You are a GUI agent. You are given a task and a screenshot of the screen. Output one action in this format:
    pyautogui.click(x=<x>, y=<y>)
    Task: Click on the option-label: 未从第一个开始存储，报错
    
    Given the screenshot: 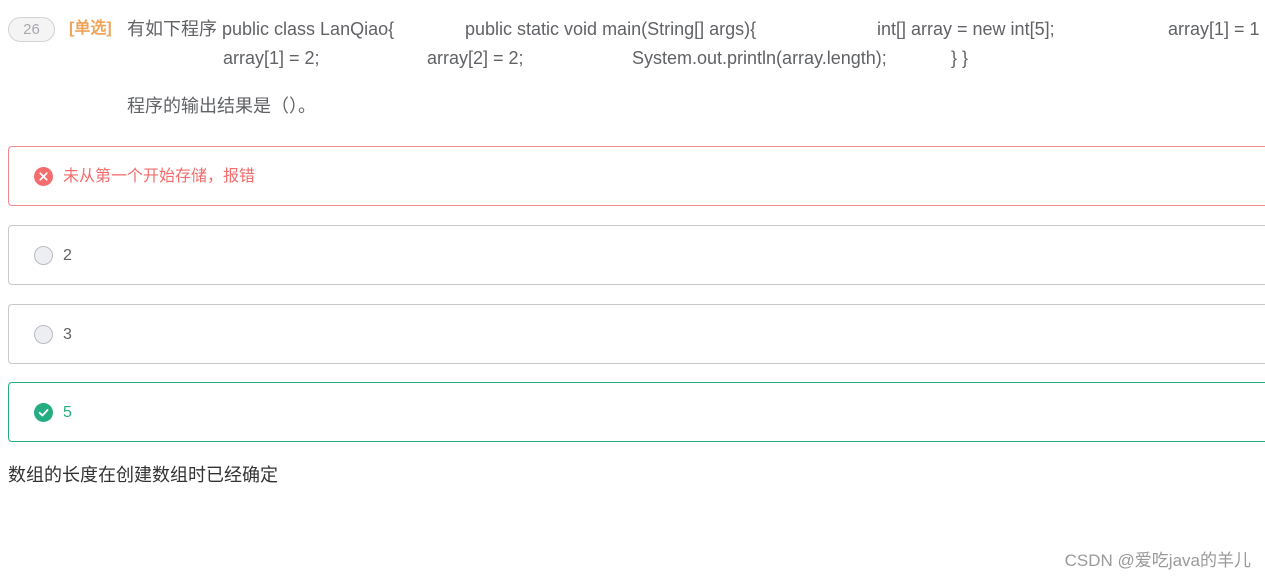 What is the action you would take?
    pyautogui.click(x=159, y=176)
    